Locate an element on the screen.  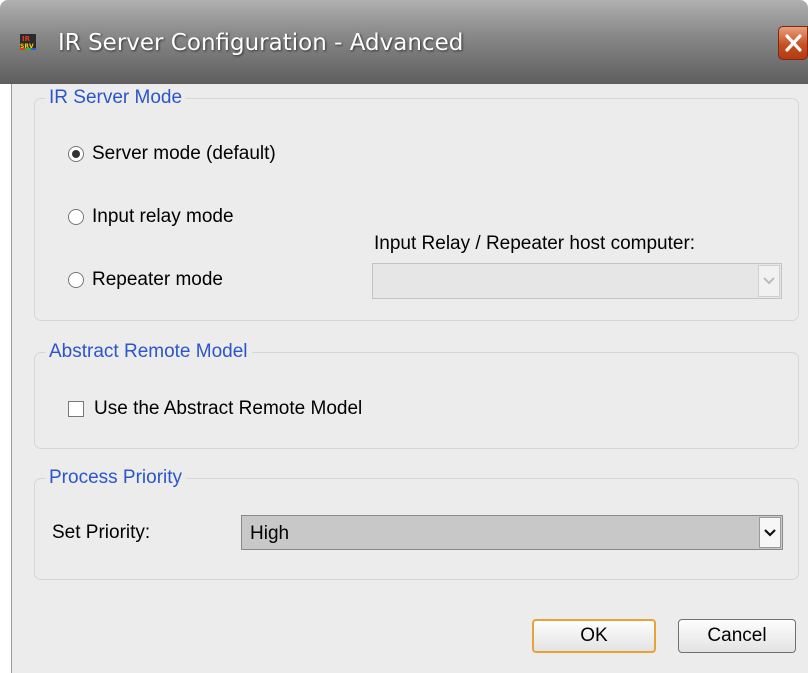
radio-input-relay-mode: Input relay mode is located at coordinates (151, 217).